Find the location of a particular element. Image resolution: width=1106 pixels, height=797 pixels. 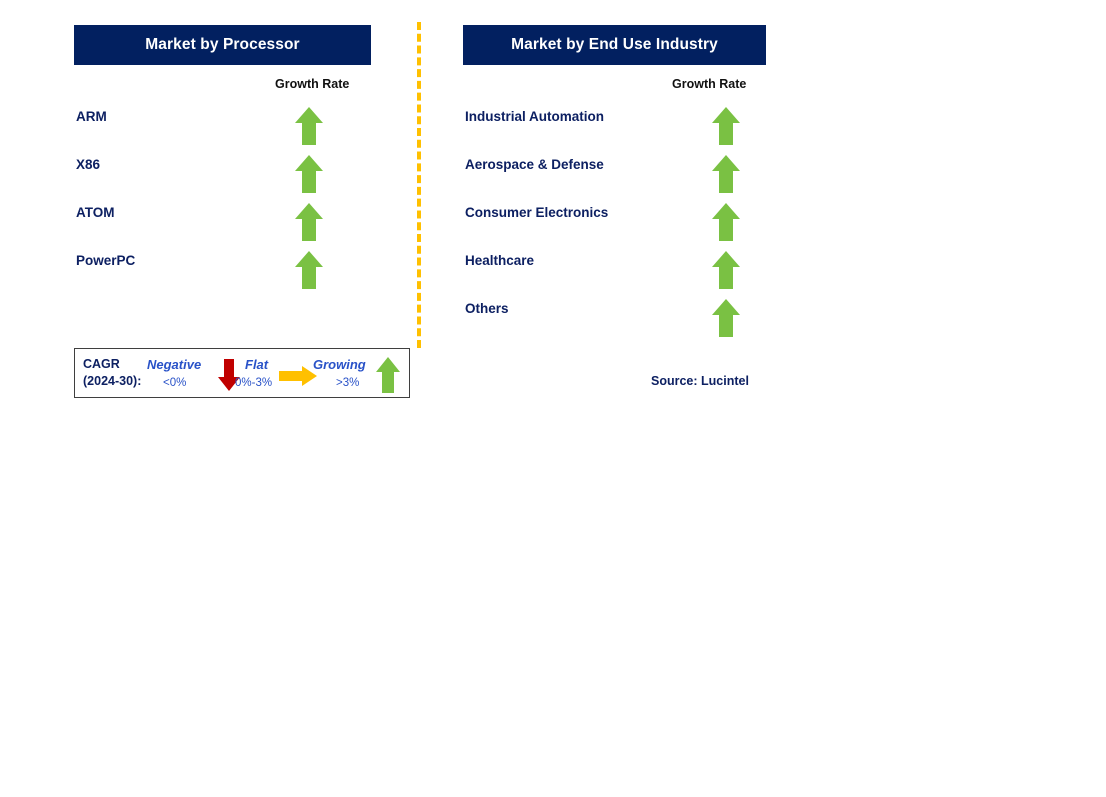

panel-header-enduse: Market by End Use Industry is located at coordinates (614, 45).